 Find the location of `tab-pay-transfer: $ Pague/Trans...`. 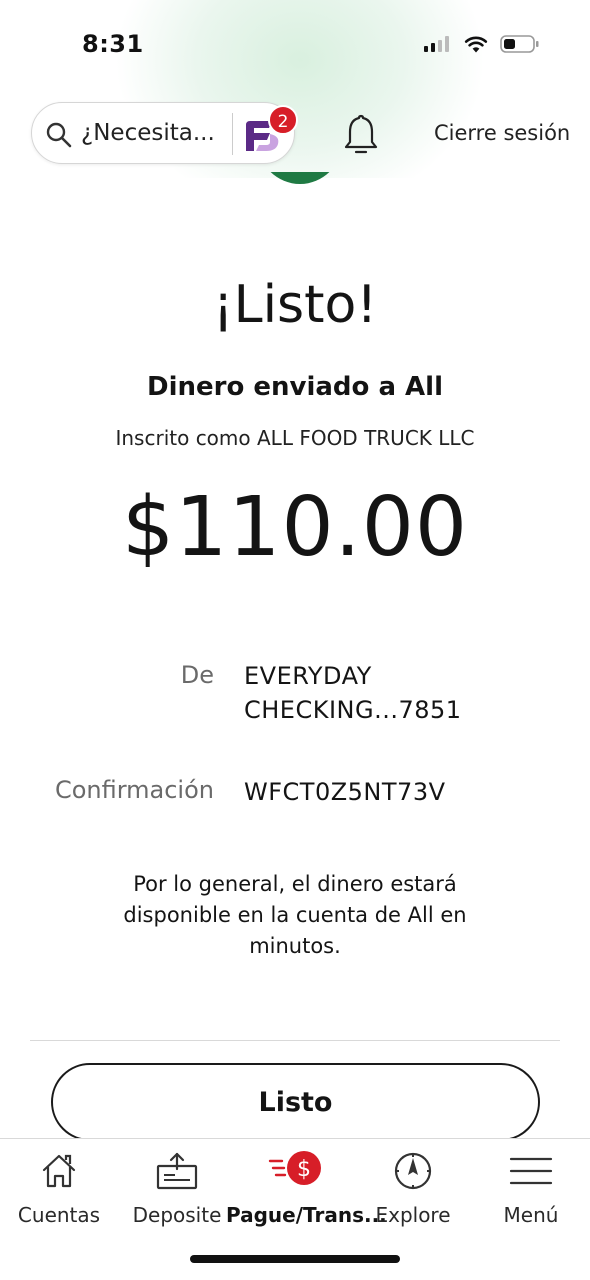

tab-pay-transfer: $ Pague/Trans... is located at coordinates (306, 1189).